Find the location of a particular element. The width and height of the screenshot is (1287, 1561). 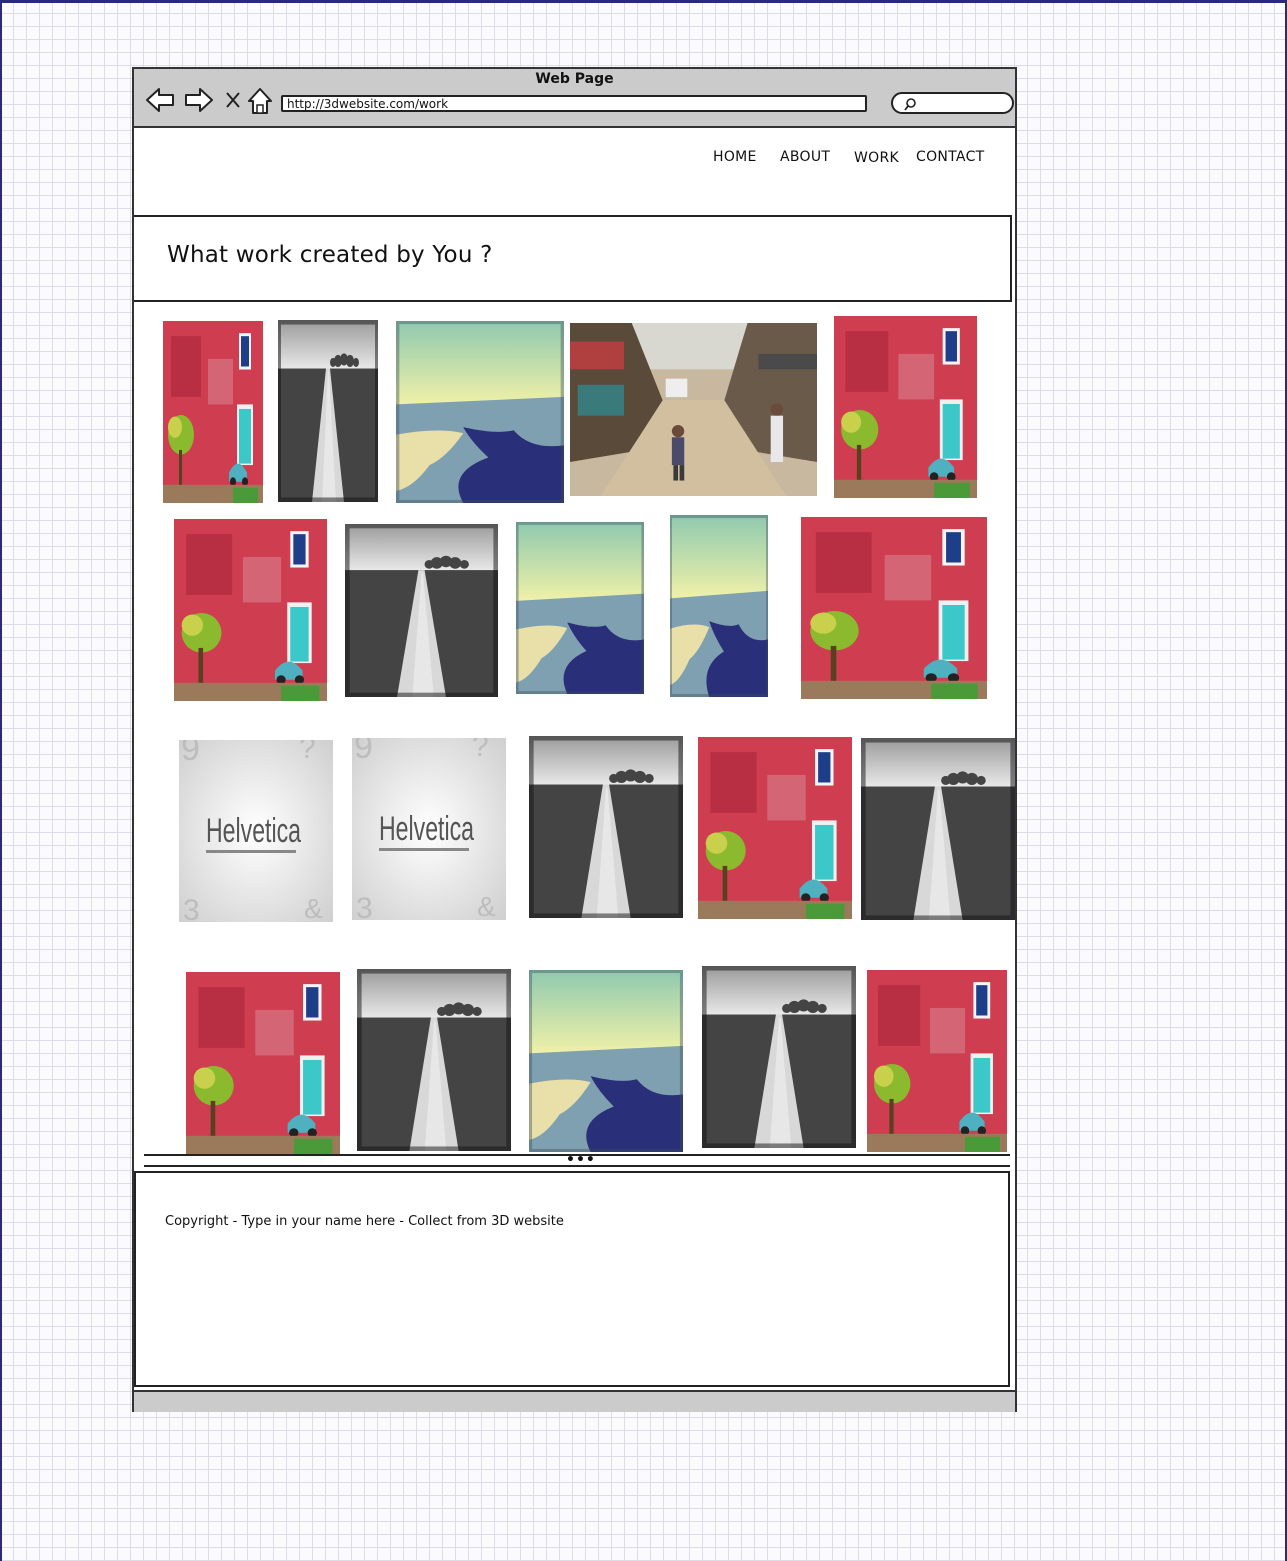

nav-work: WORK is located at coordinates (876, 158).